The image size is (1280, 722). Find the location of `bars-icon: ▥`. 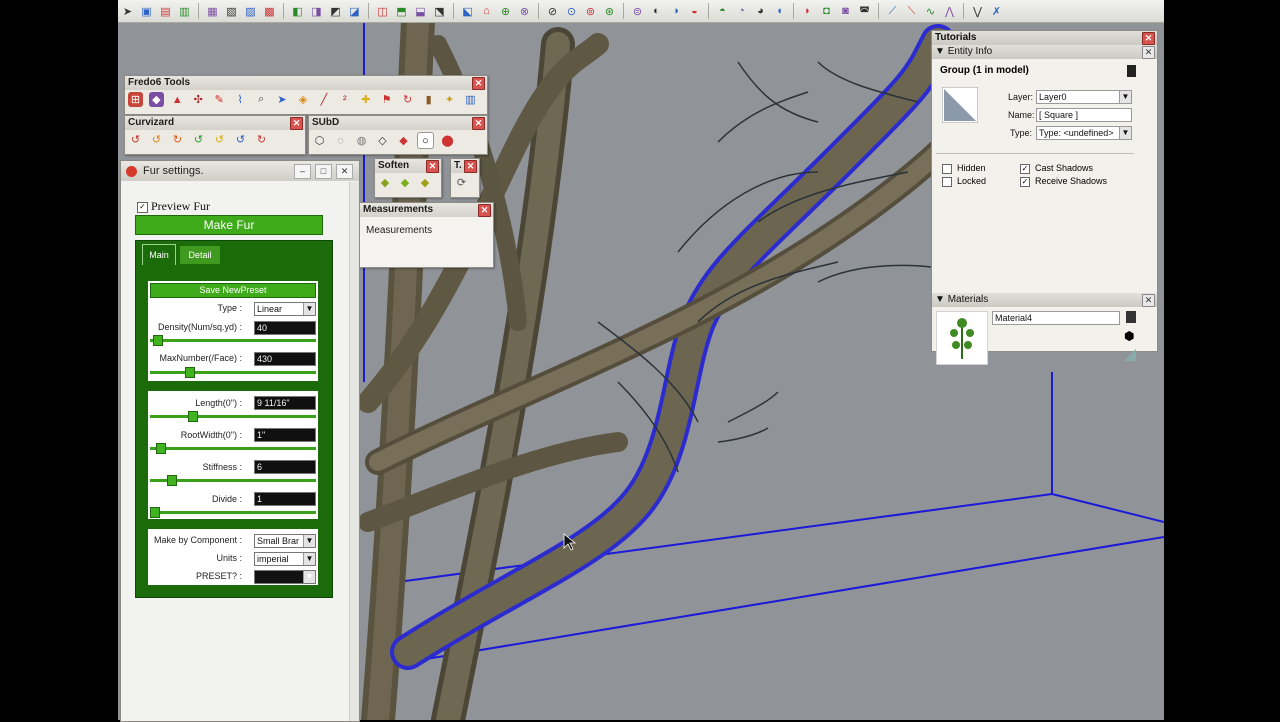

bars-icon: ▥ is located at coordinates (470, 99).